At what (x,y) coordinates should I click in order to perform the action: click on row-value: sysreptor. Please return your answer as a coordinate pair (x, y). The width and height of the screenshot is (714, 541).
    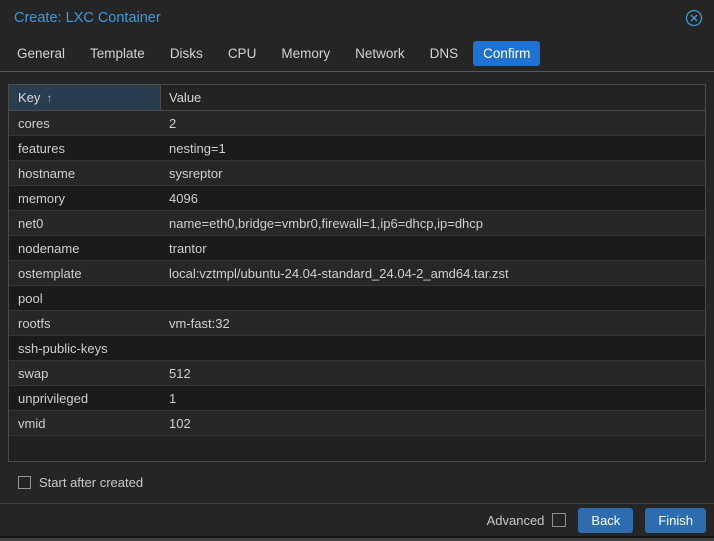
    Looking at the image, I should click on (196, 173).